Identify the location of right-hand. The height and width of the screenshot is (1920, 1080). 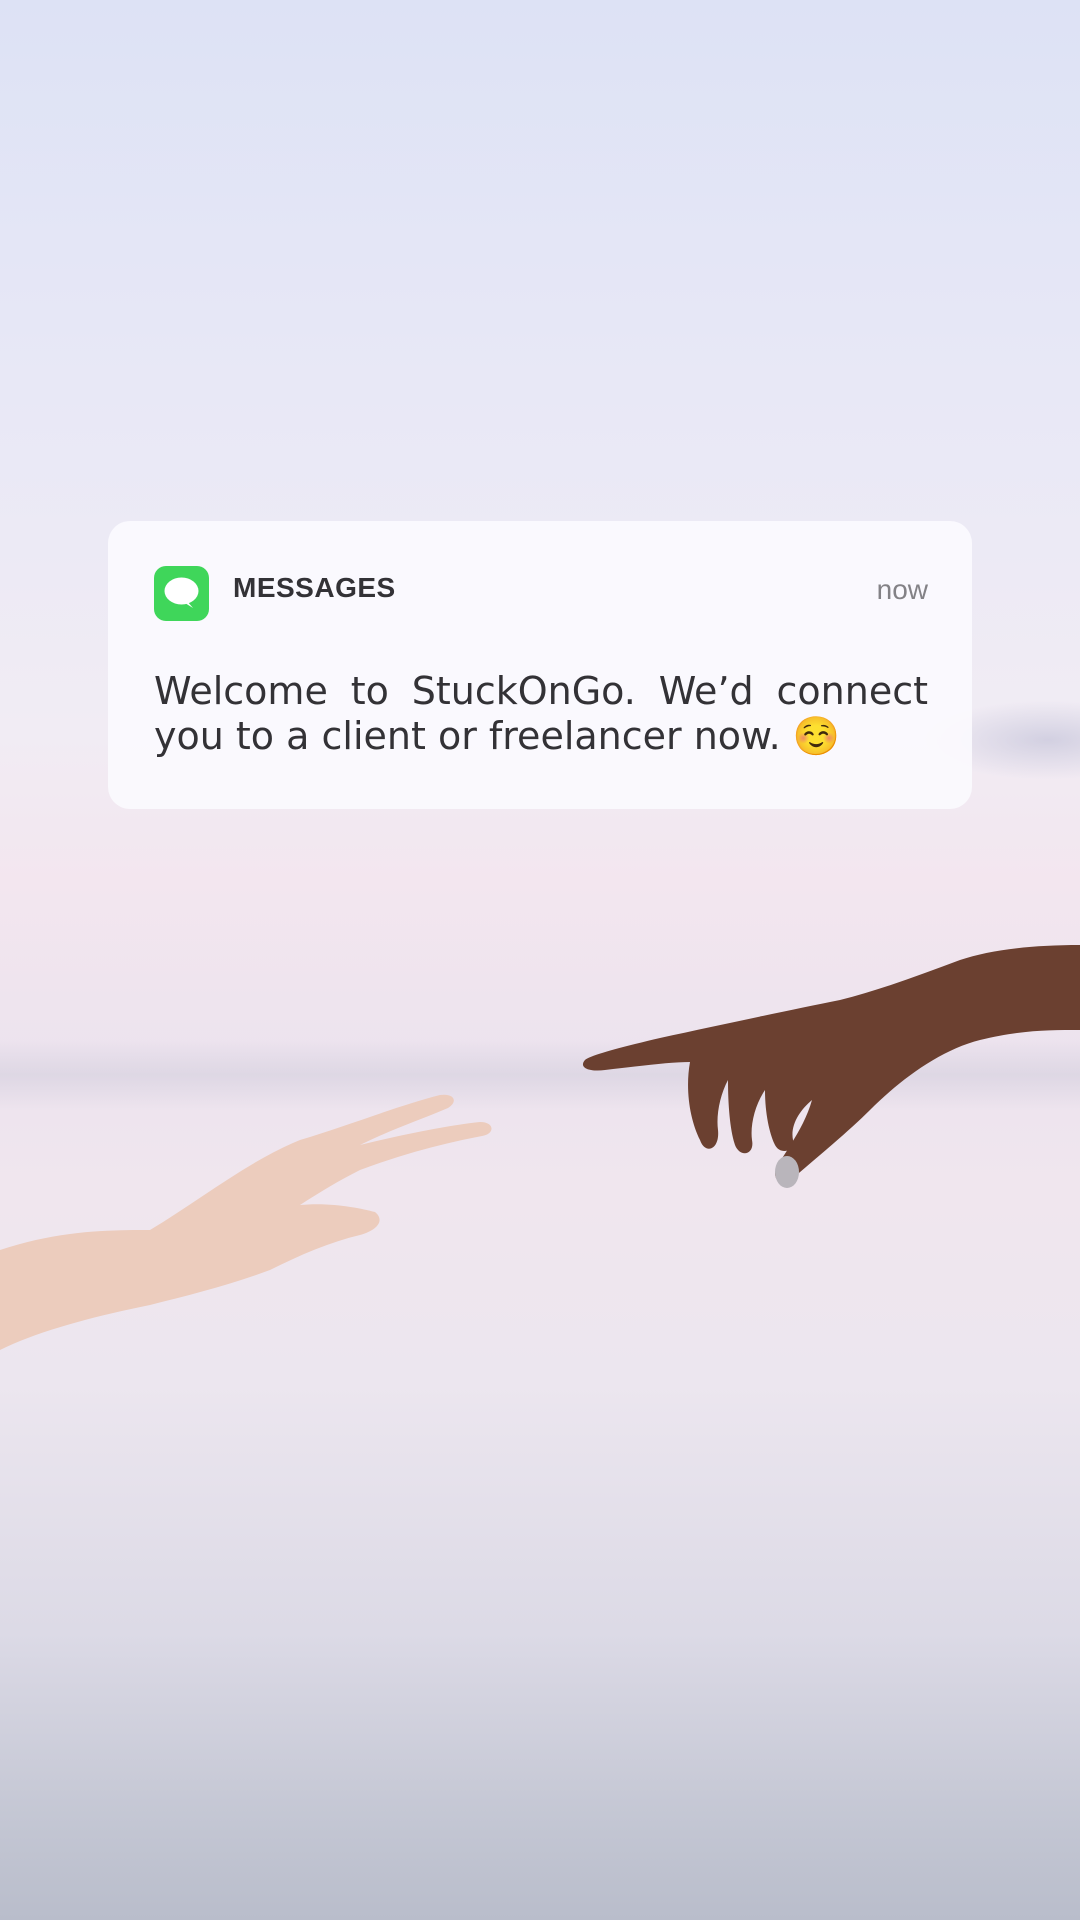
(831, 1066).